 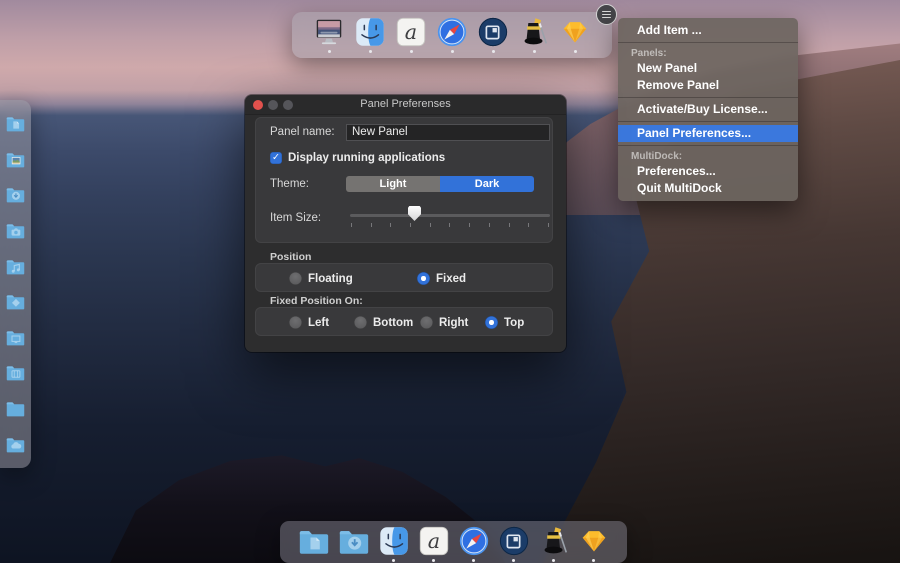 I want to click on fixed-position-group: Left Bottom Right Top, so click(x=404, y=321).